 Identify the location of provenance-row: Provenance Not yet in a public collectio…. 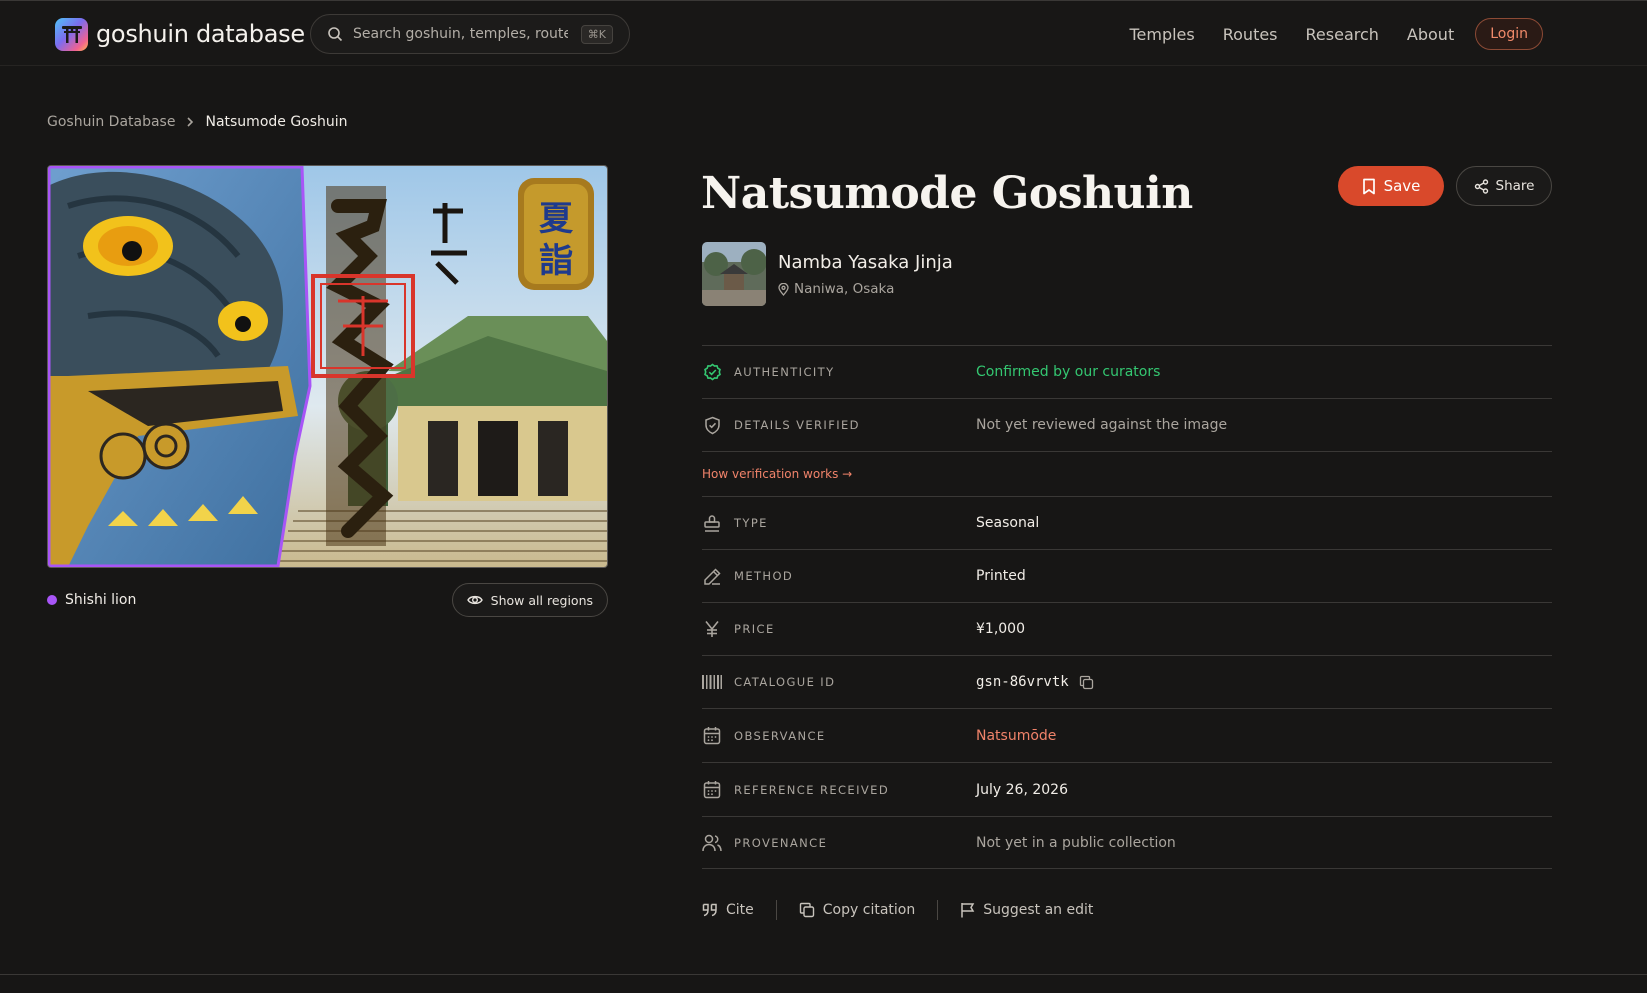
(1127, 842).